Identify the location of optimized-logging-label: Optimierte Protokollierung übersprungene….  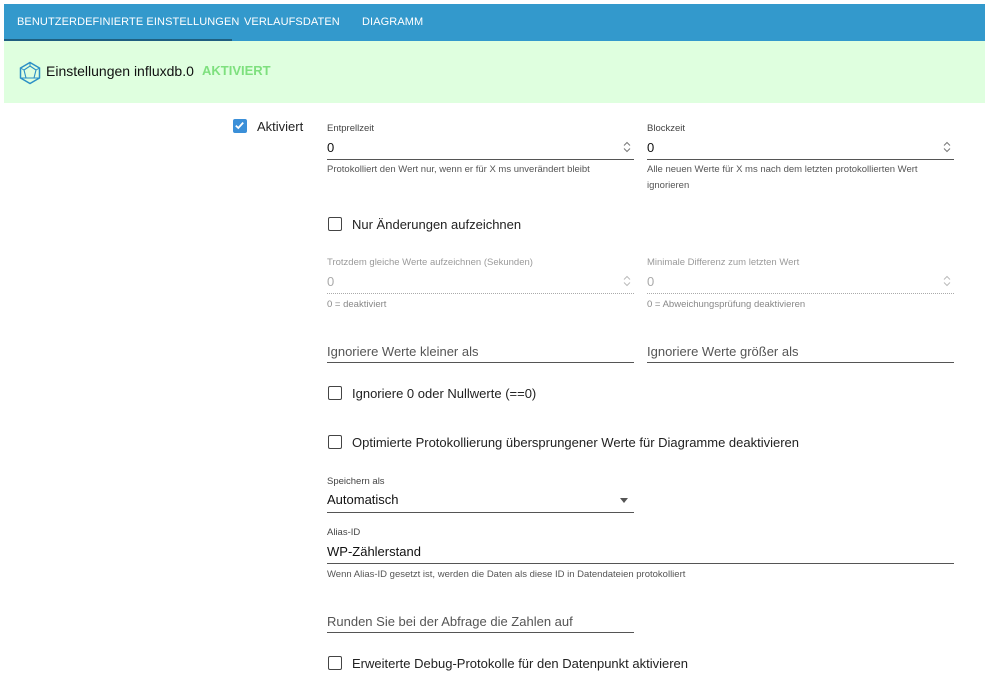
(576, 442).